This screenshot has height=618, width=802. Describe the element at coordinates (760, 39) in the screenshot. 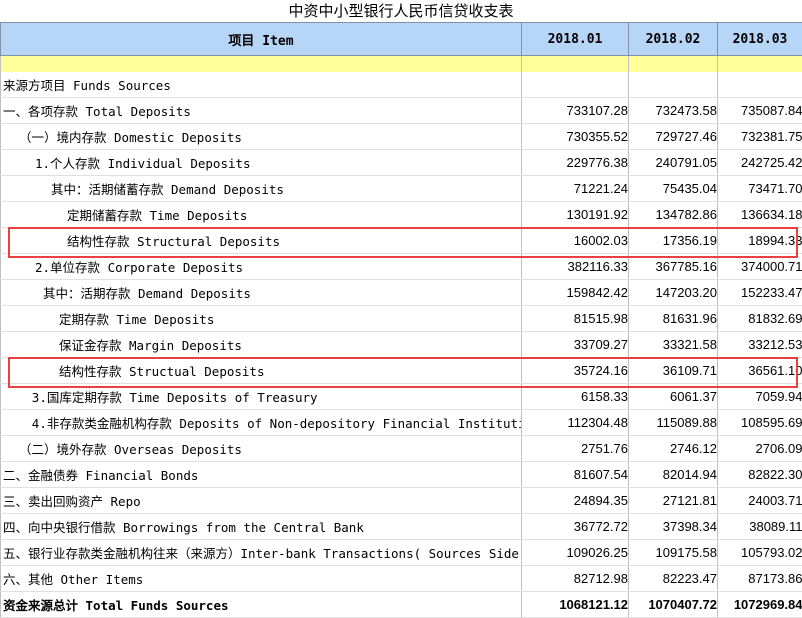

I see `header-col-2018-03: 2018.03` at that location.